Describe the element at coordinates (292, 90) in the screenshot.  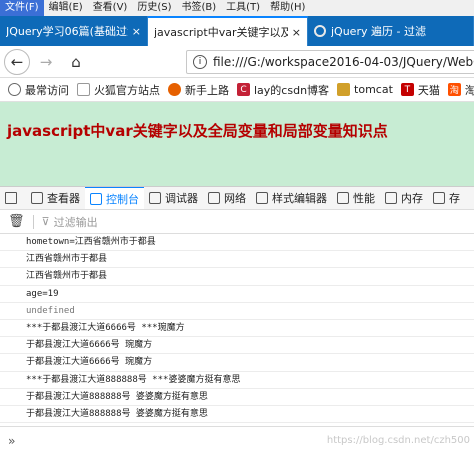
I see `bookmark-label: lay的csdn博客` at that location.